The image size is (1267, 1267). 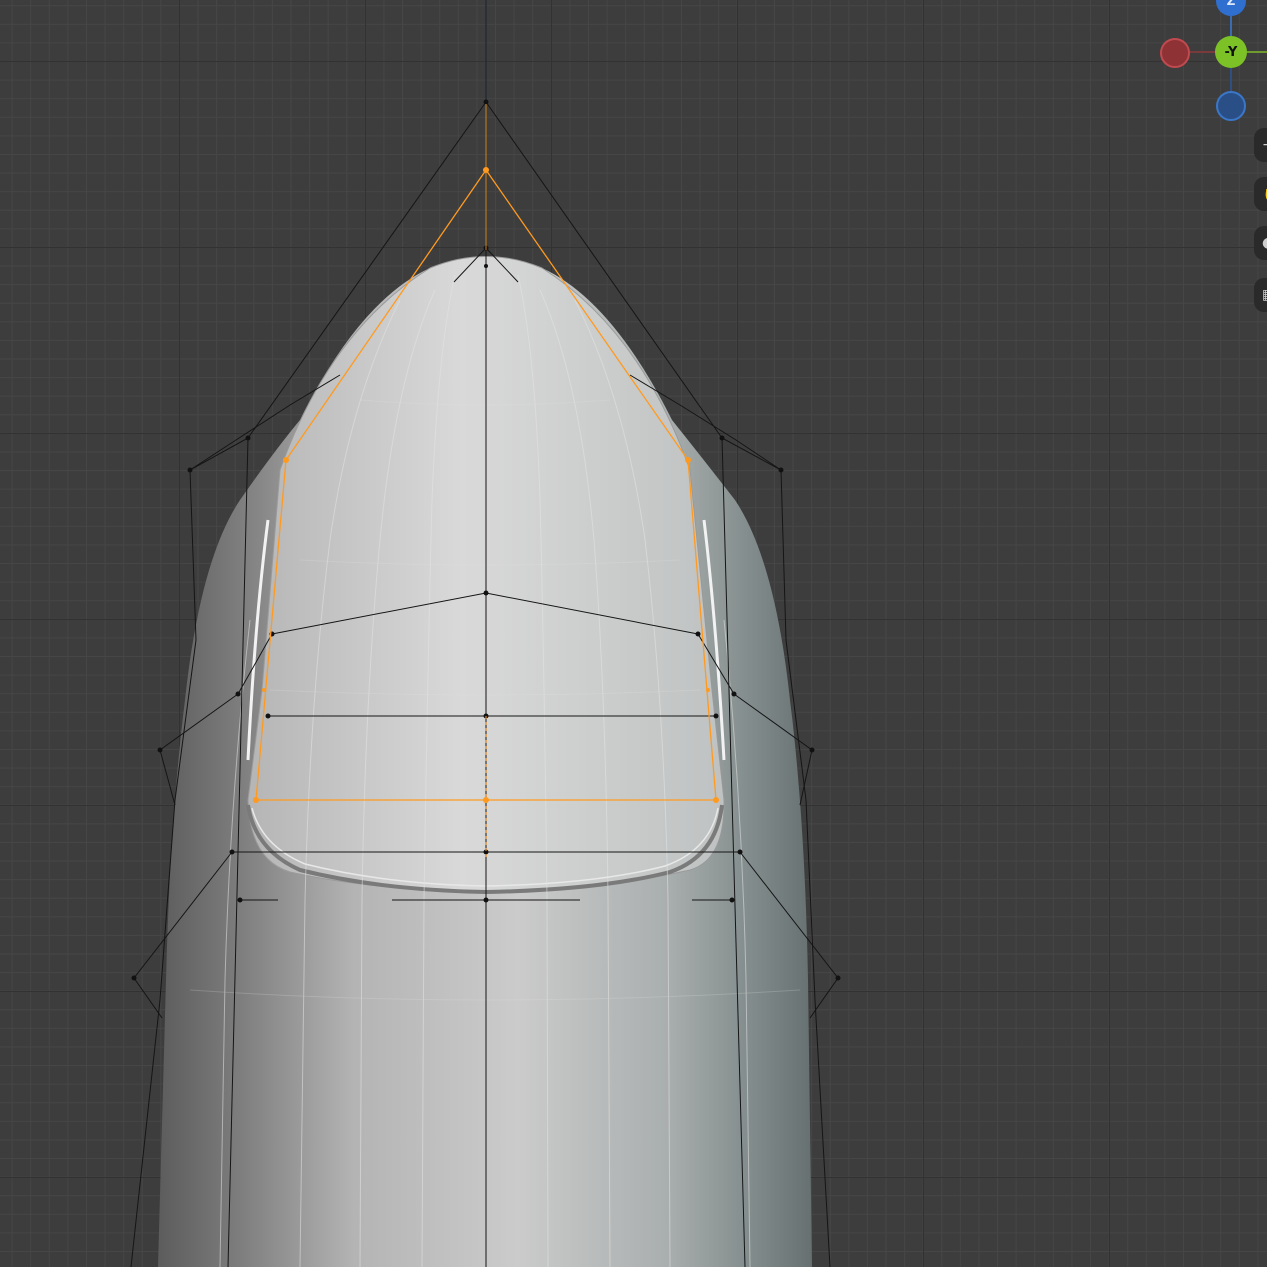 What do you see at coordinates (1260, 145) in the screenshot?
I see `zoom-button: +` at bounding box center [1260, 145].